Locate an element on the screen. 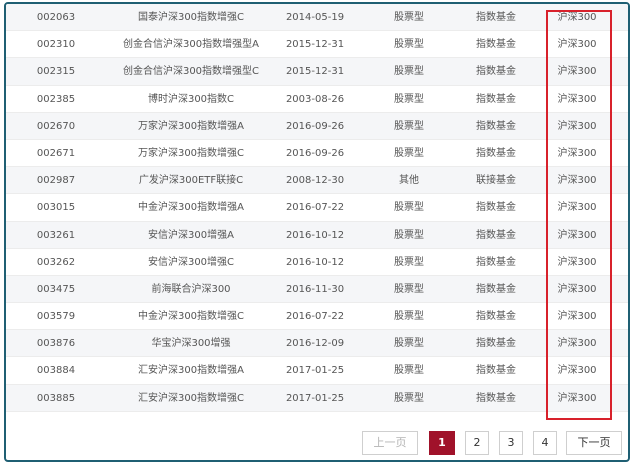  fund-date-cell: 2003-08-26 is located at coordinates (315, 99).